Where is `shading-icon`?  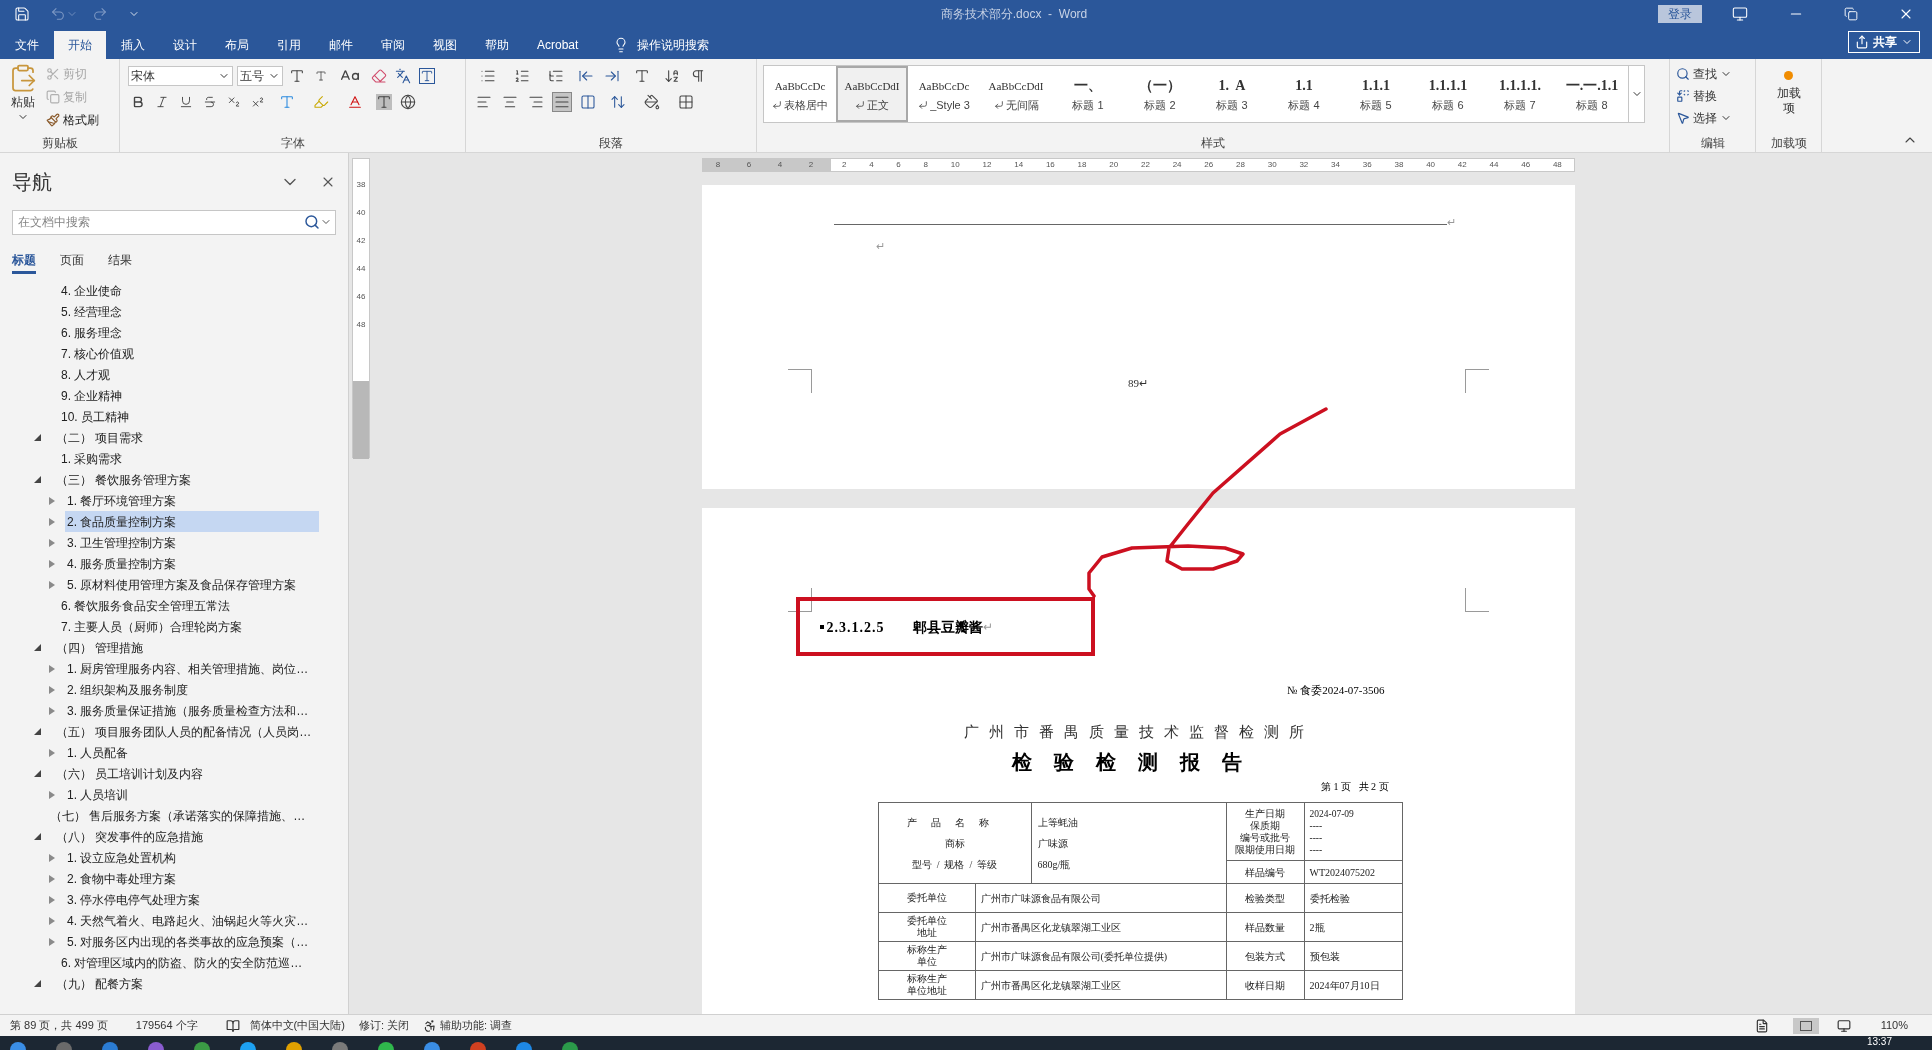
shading-icon is located at coordinates (652, 102).